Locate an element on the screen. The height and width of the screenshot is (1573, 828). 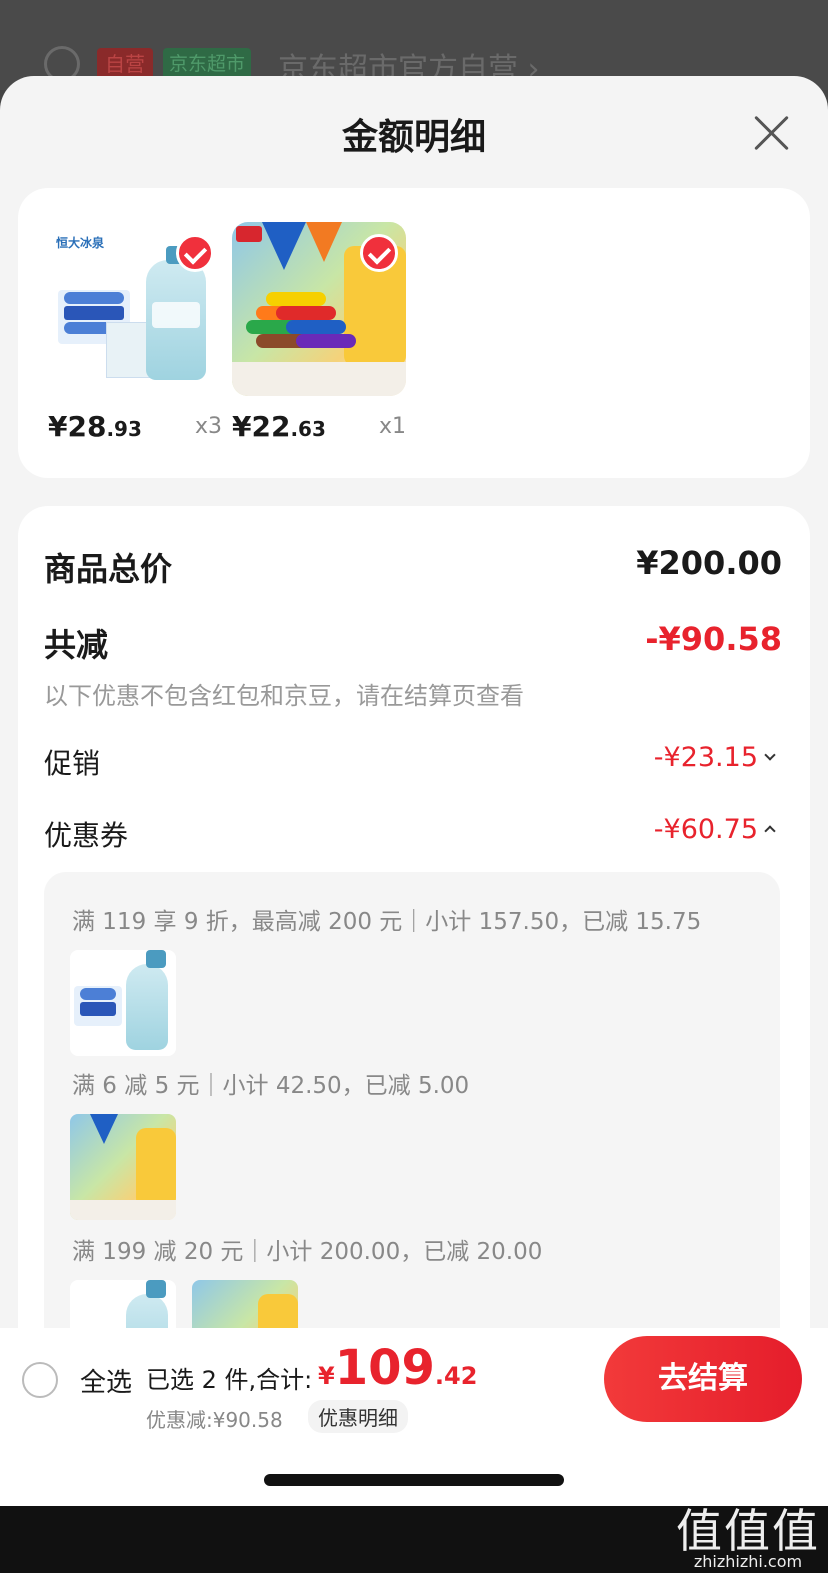
coupon-rule: 满 6 减 5 元｜小计 42.50，已减 5.00 is located at coordinates (271, 1086).